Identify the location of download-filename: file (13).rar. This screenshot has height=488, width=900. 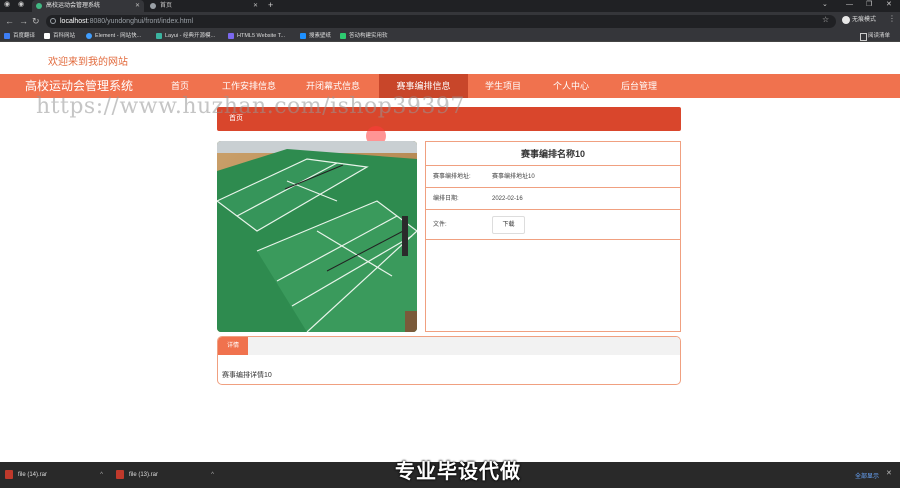
(144, 475).